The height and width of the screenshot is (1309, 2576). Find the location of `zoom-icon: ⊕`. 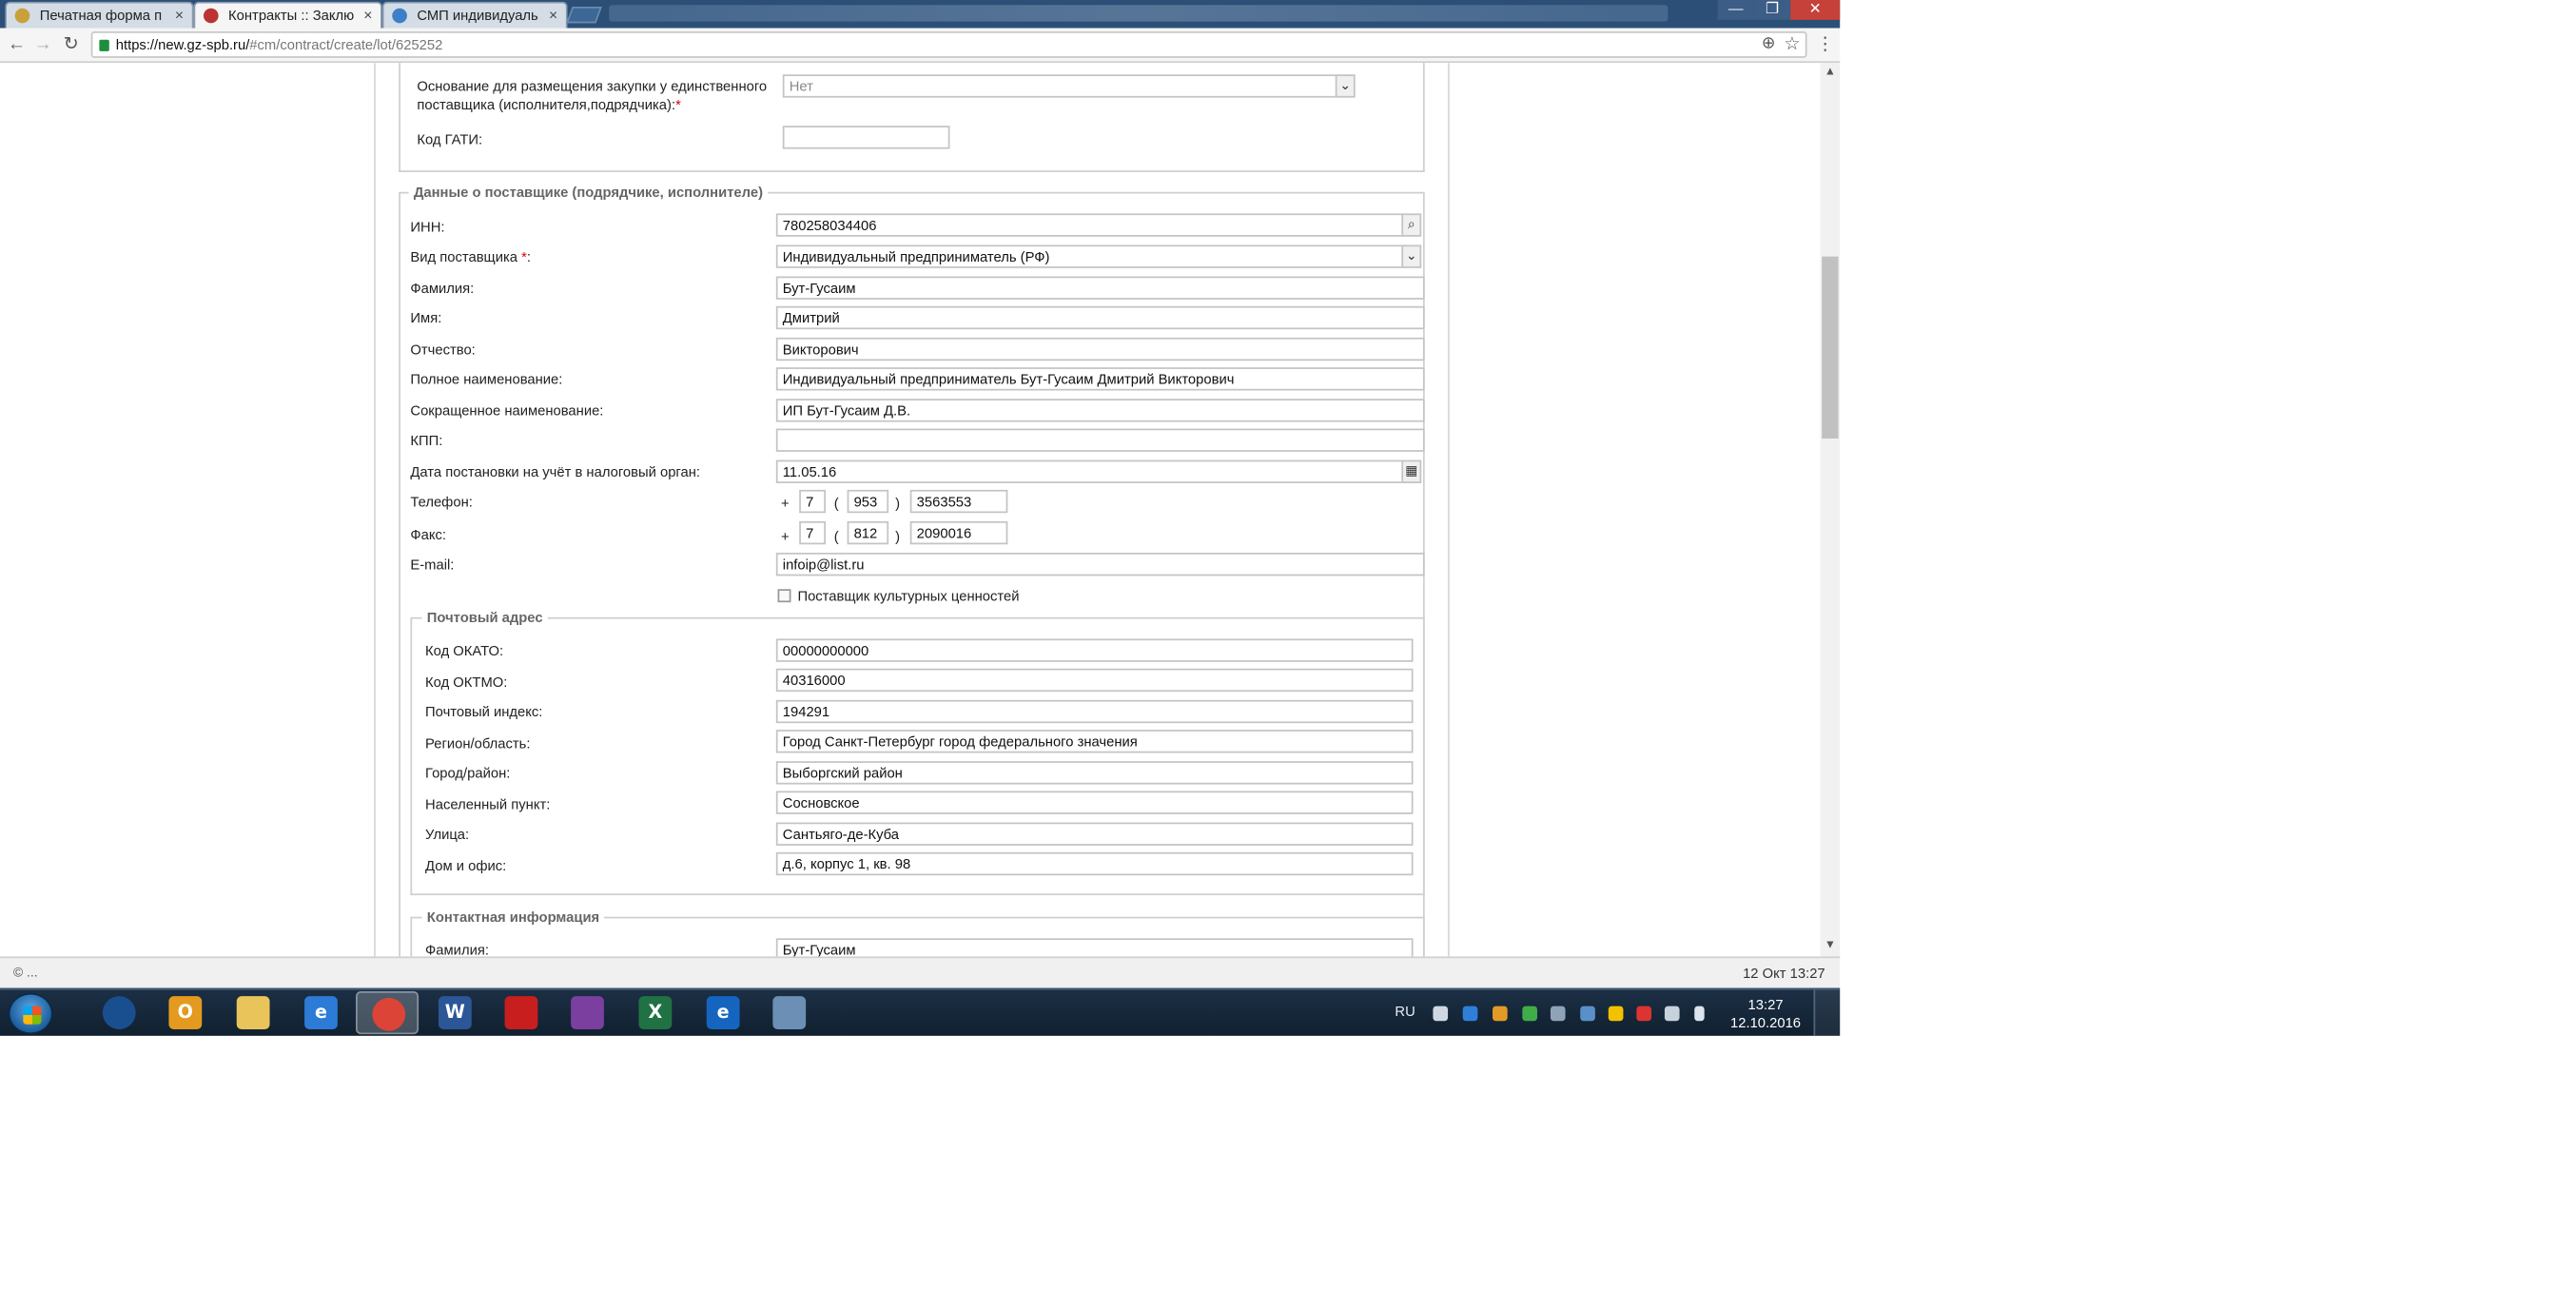

zoom-icon: ⊕ is located at coordinates (1769, 44).